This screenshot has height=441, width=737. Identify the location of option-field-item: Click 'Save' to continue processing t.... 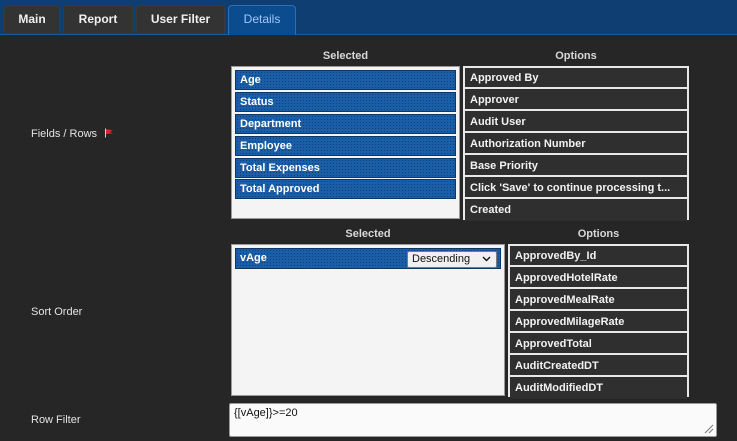
(576, 188).